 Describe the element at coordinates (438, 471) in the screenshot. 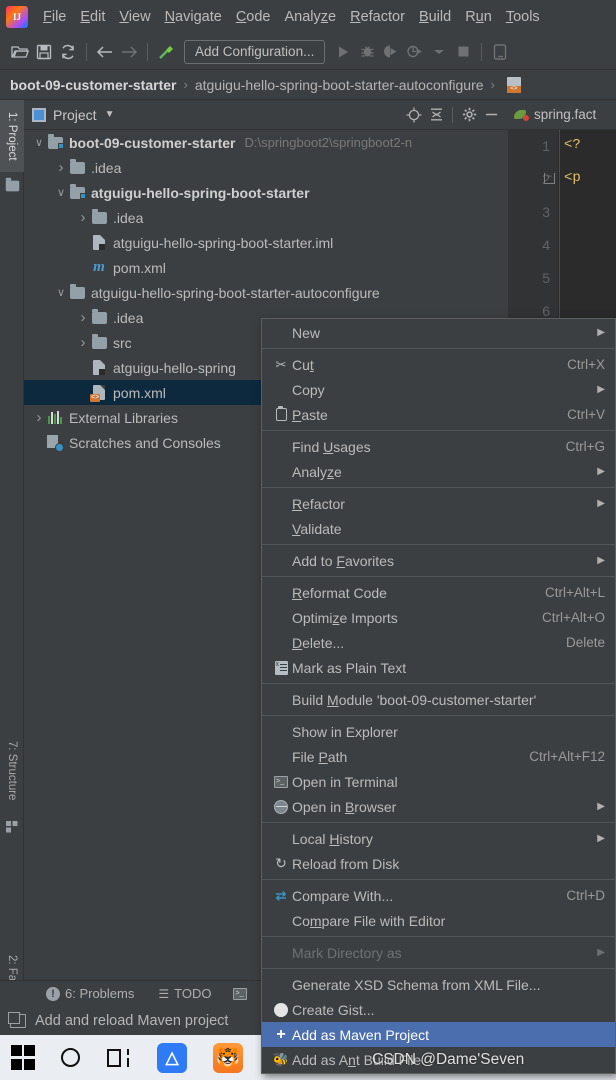

I see `menu-item-analyze: Analyze ▶` at that location.